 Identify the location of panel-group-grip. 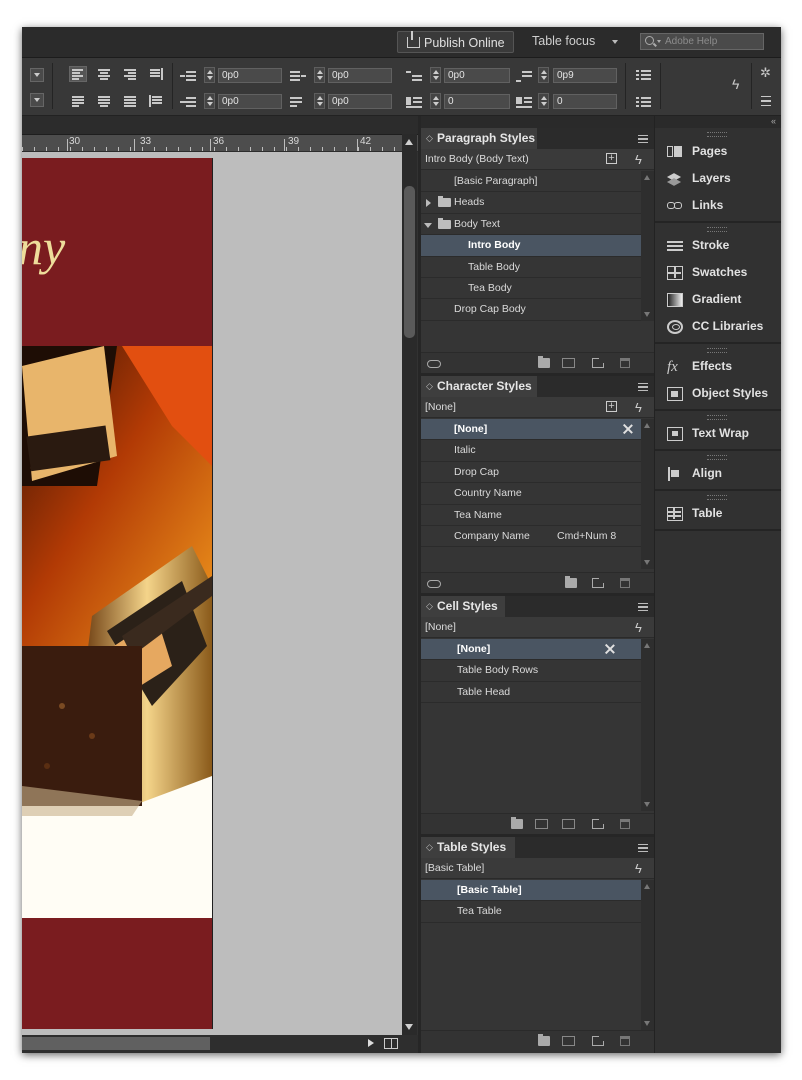
(717, 134).